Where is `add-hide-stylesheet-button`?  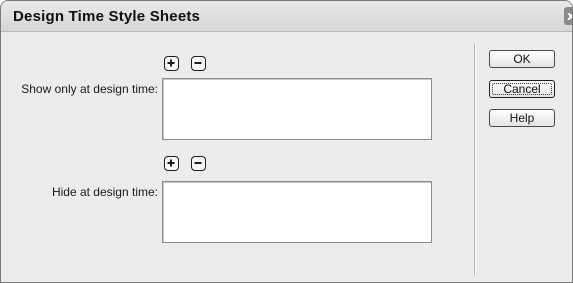 add-hide-stylesheet-button is located at coordinates (171, 163).